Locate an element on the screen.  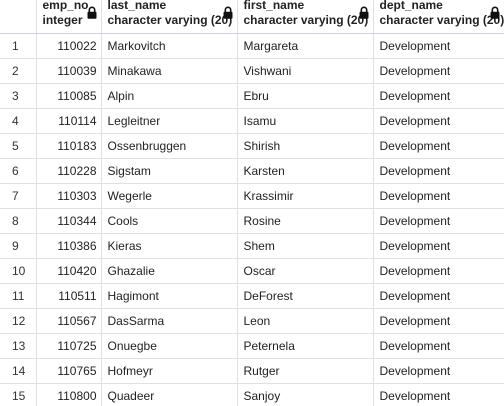
cell-first-name: Rutger is located at coordinates (305, 371).